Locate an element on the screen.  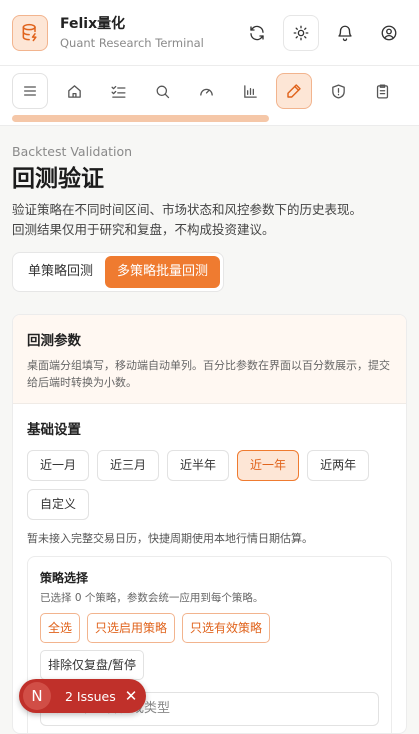
app-header: Felix量化 Quant Research Terminal is located at coordinates (209, 33).